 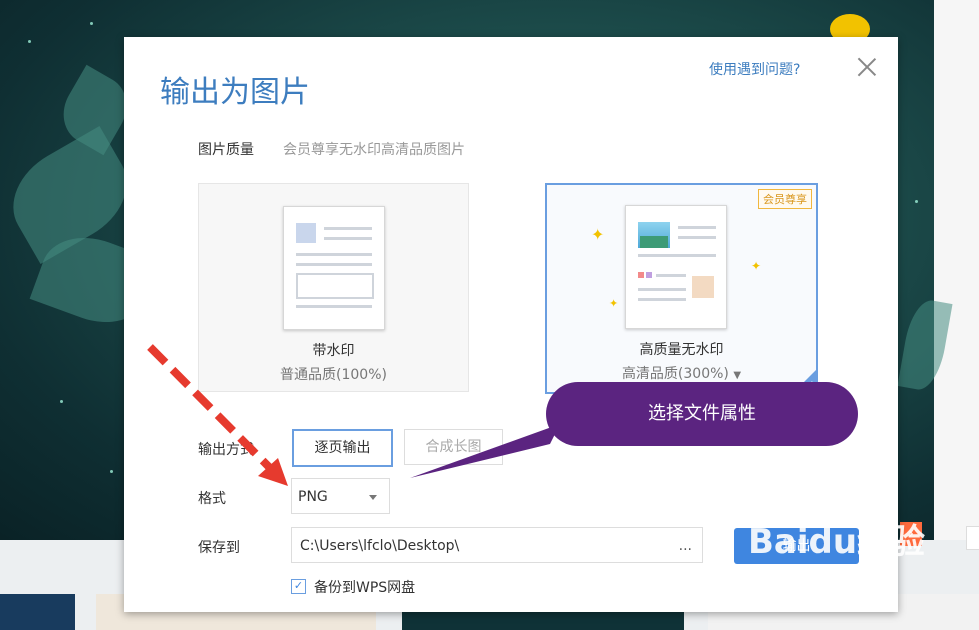 What do you see at coordinates (333, 375) in the screenshot?
I see `card-quality: 普通品质(100%)` at bounding box center [333, 375].